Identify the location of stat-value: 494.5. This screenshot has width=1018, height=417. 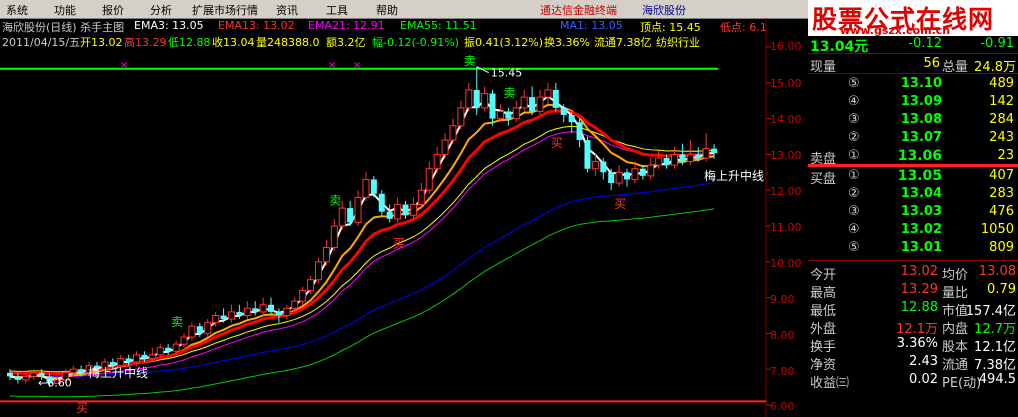
(997, 379).